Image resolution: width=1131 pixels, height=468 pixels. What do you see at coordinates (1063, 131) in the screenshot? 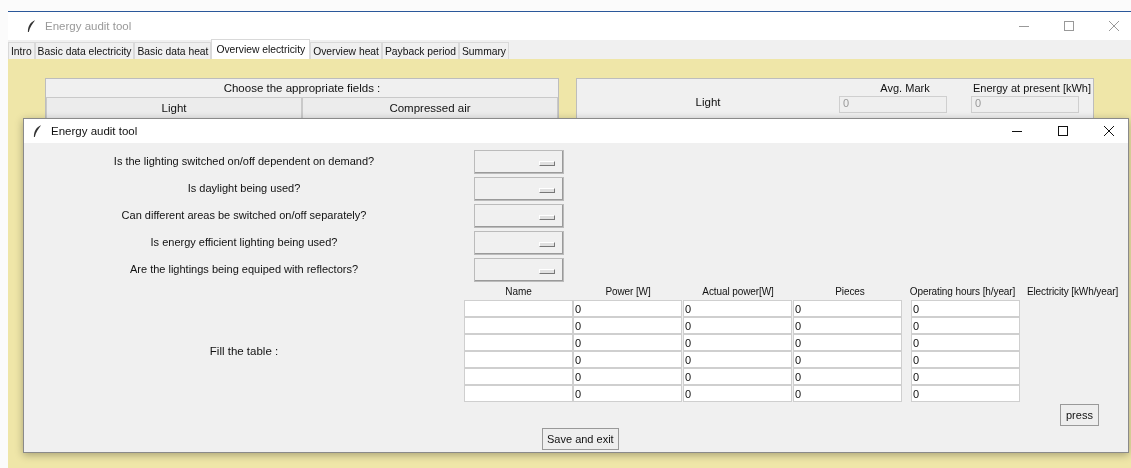
I see `maximize-icon` at bounding box center [1063, 131].